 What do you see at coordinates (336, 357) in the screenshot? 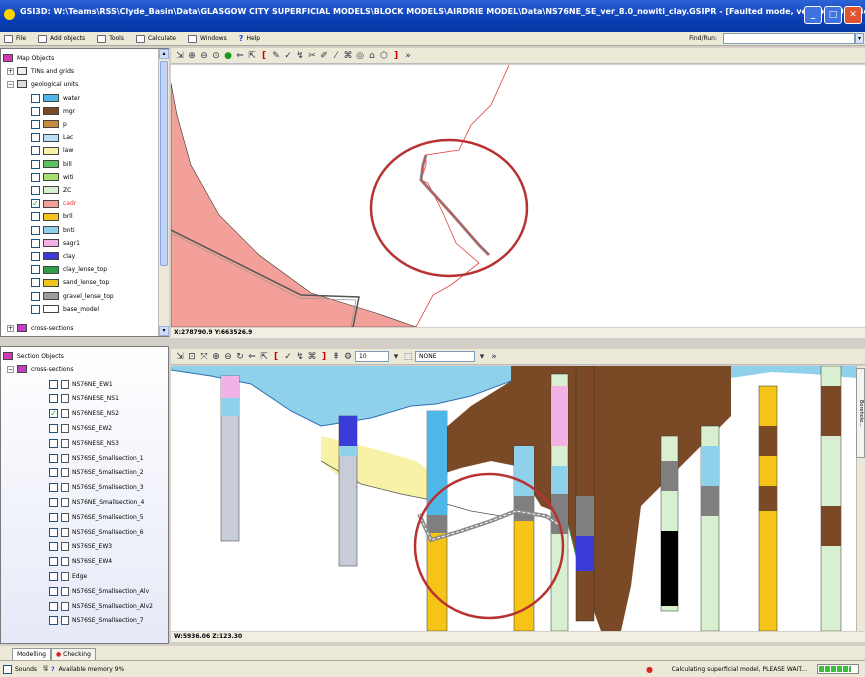
I see `insert-borehole-icon: ⇞` at bounding box center [336, 357].